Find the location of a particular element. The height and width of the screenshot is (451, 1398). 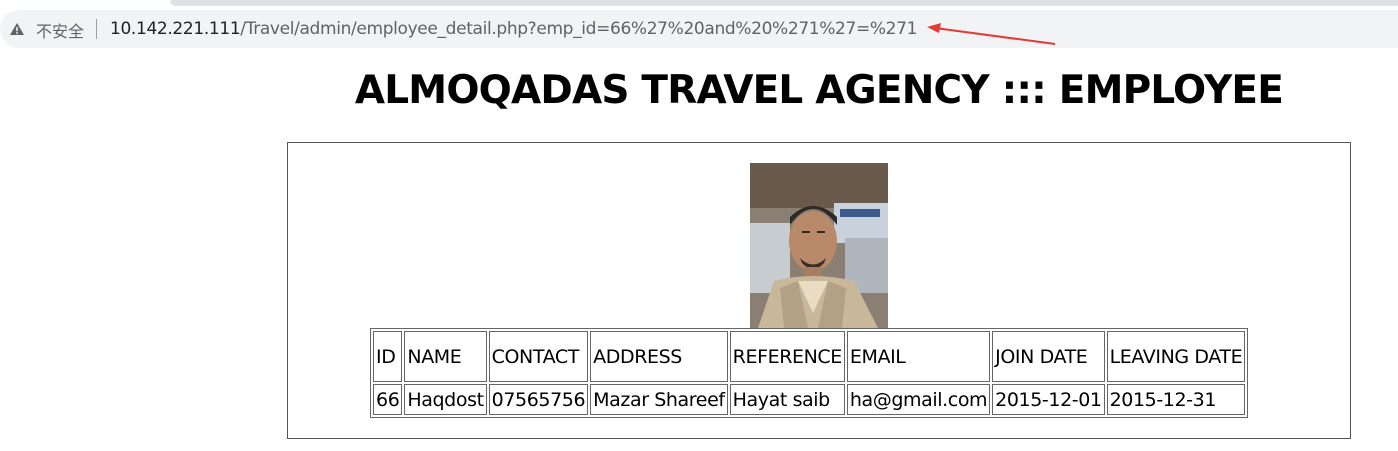

tab-strip-background is located at coordinates (784, 3).